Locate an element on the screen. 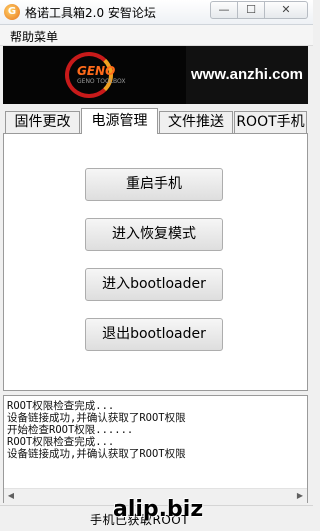 The width and height of the screenshot is (320, 531). recovery-mode-button: 进入恢复模式 is located at coordinates (154, 234).